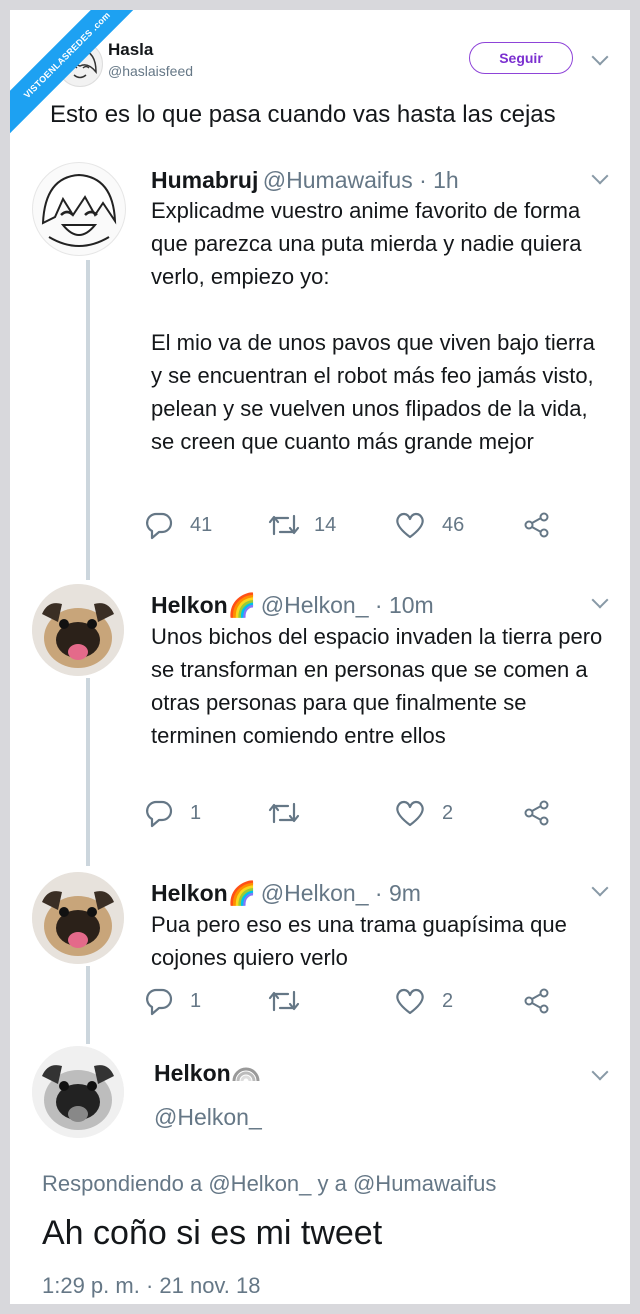  What do you see at coordinates (178, 525) in the screenshot?
I see `reply-button: 41` at bounding box center [178, 525].